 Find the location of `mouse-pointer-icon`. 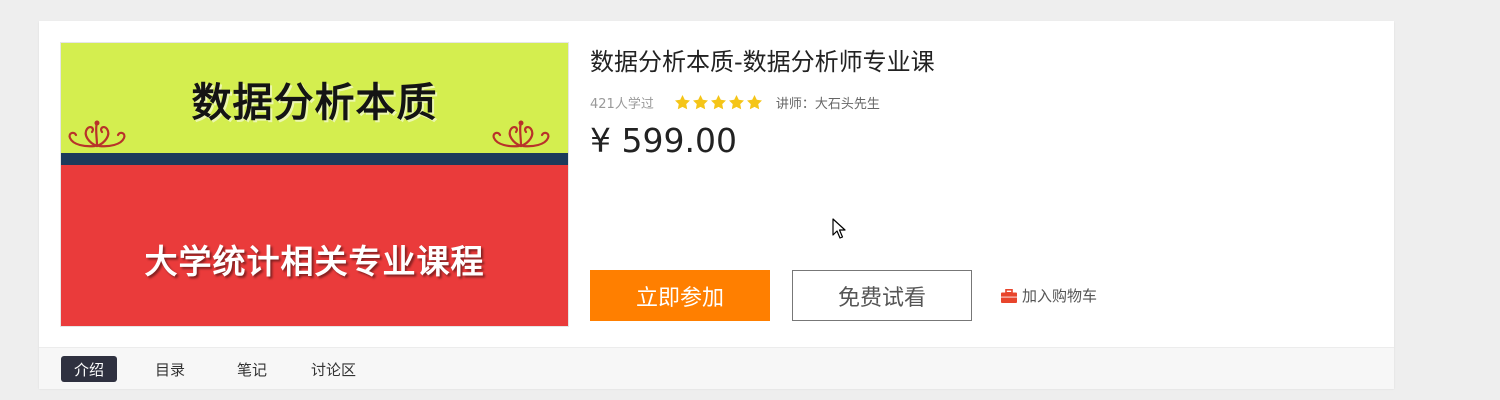

mouse-pointer-icon is located at coordinates (839, 228).